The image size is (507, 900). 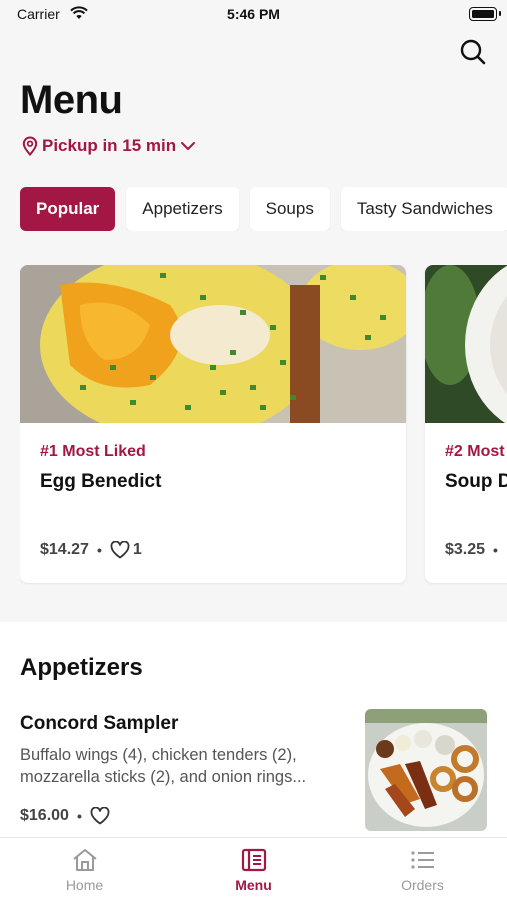 What do you see at coordinates (423, 209) in the screenshot?
I see `category-chip-tasty-sandwiches: Tasty Sandwiches` at bounding box center [423, 209].